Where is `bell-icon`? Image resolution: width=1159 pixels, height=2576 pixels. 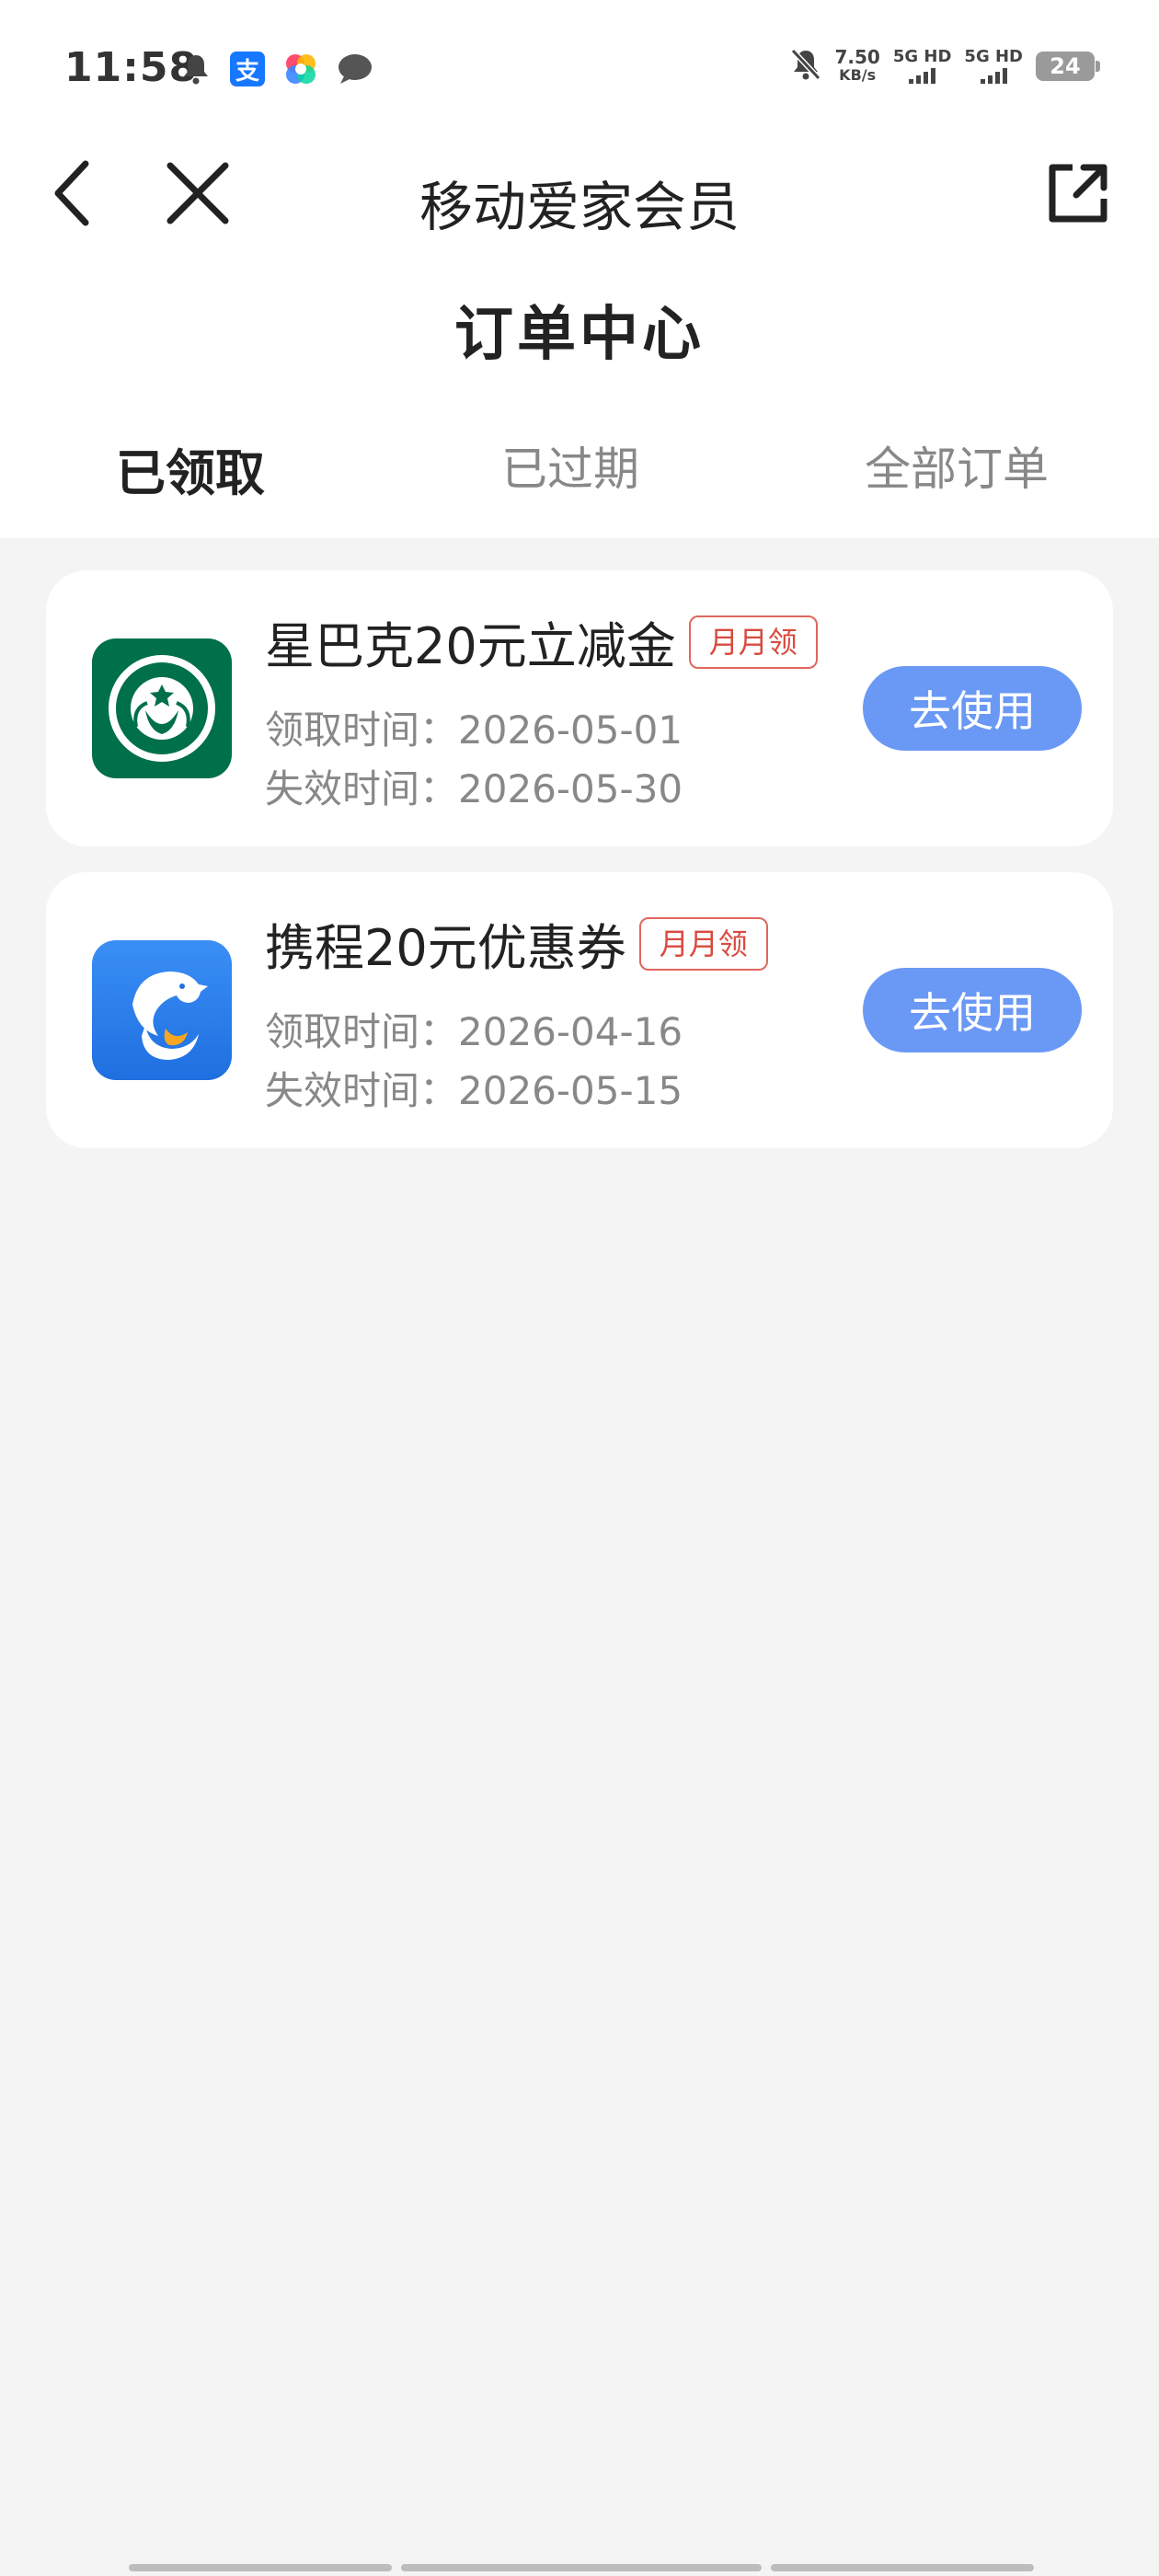 bell-icon is located at coordinates (196, 69).